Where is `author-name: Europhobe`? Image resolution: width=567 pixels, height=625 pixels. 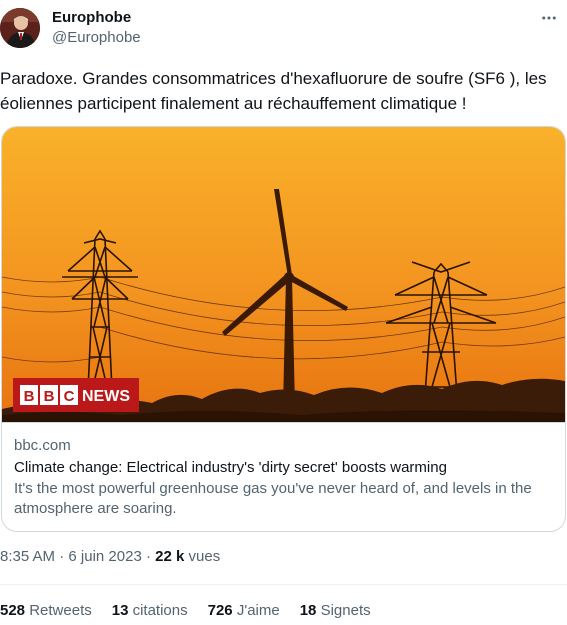 author-name: Europhobe is located at coordinates (91, 17).